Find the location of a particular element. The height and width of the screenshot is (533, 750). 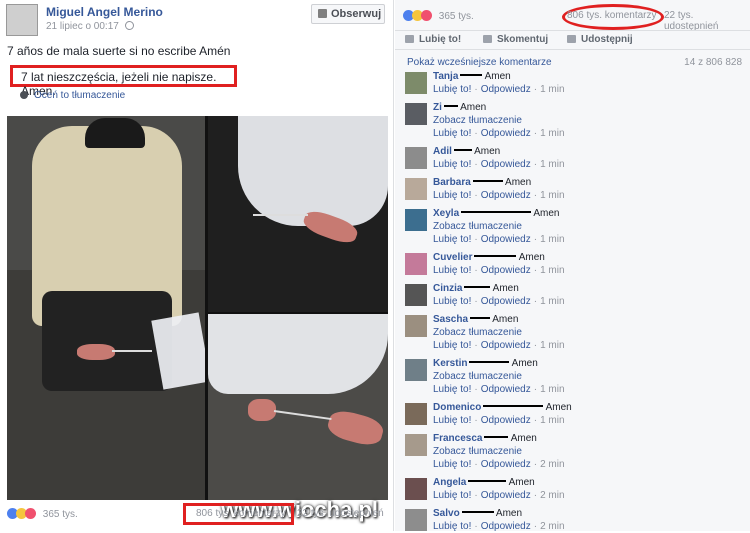

comment-button: Skomentuj is located at coordinates (515, 39).